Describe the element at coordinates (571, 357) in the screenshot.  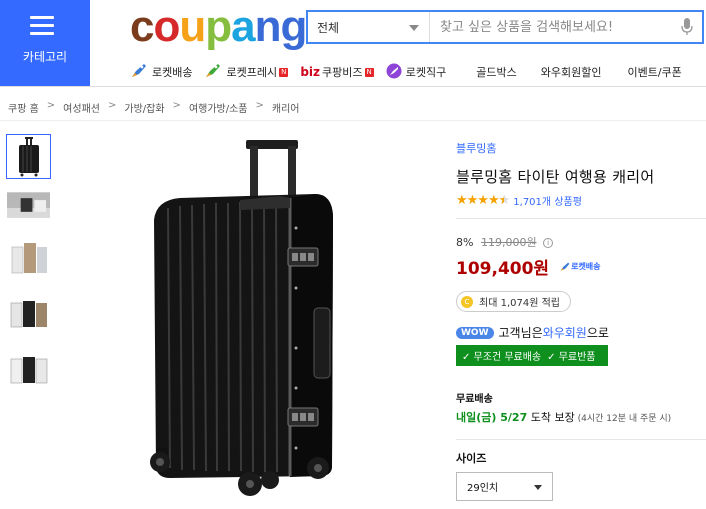
I see `free-return-label: ✓ 무료반품` at that location.